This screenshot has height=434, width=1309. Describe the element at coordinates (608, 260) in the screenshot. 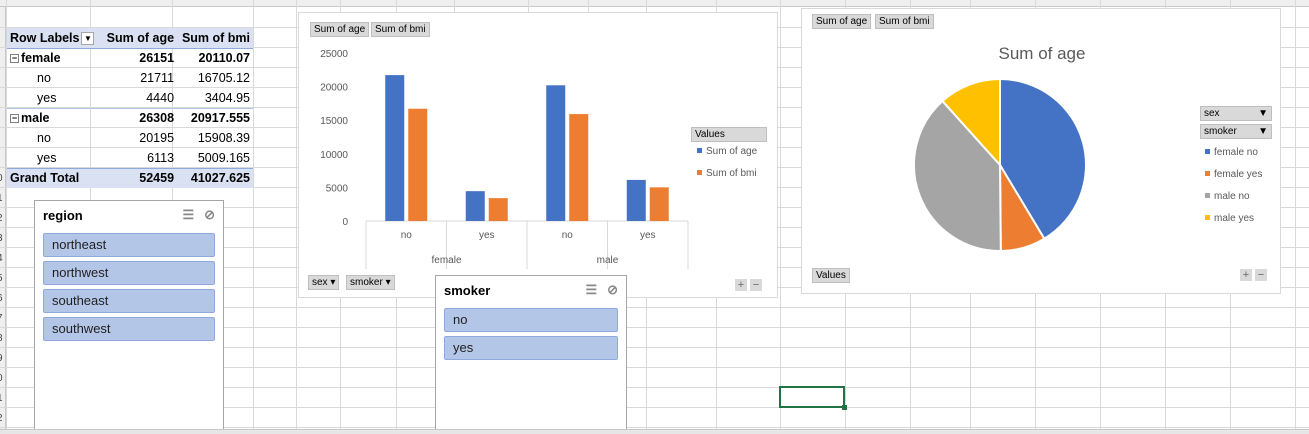

I see `group-label: male` at that location.